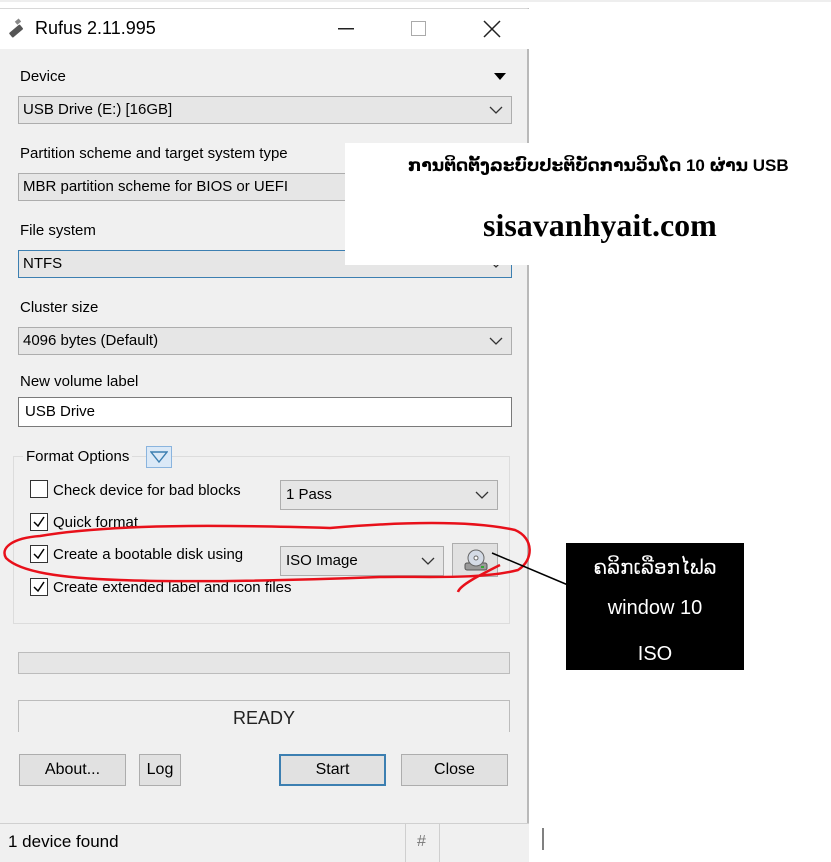  What do you see at coordinates (655, 654) in the screenshot?
I see `callout-line-3: ISO` at bounding box center [655, 654].